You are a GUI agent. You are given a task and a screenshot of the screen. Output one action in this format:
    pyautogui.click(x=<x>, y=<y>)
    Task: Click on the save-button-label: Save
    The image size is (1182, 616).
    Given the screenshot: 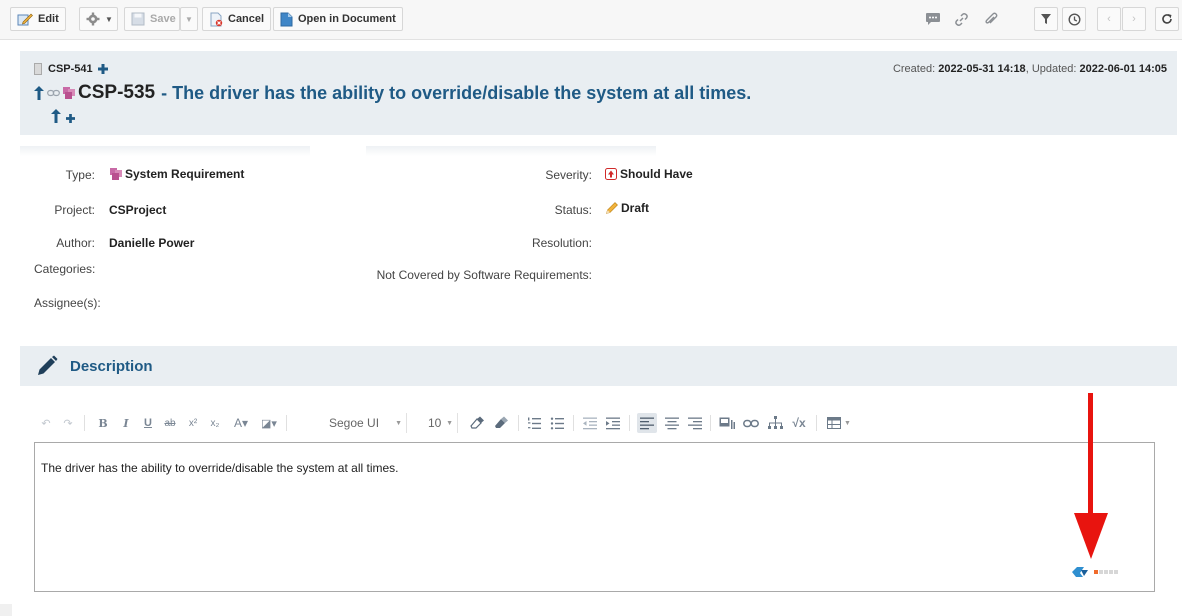 What is the action you would take?
    pyautogui.click(x=163, y=19)
    